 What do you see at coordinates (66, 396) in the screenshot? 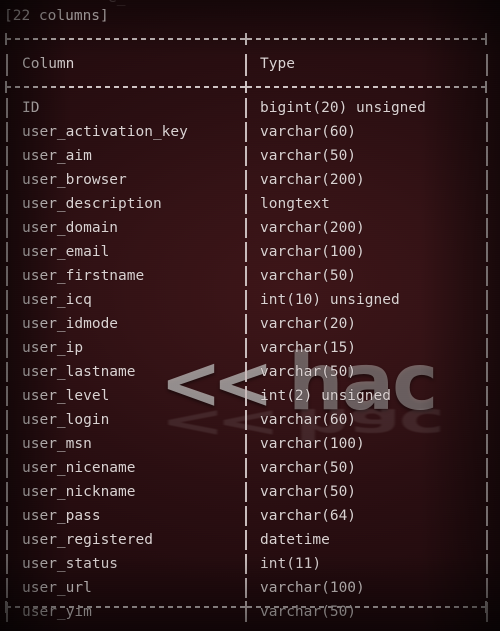
I see `table-row-column-name: user_level` at bounding box center [66, 396].